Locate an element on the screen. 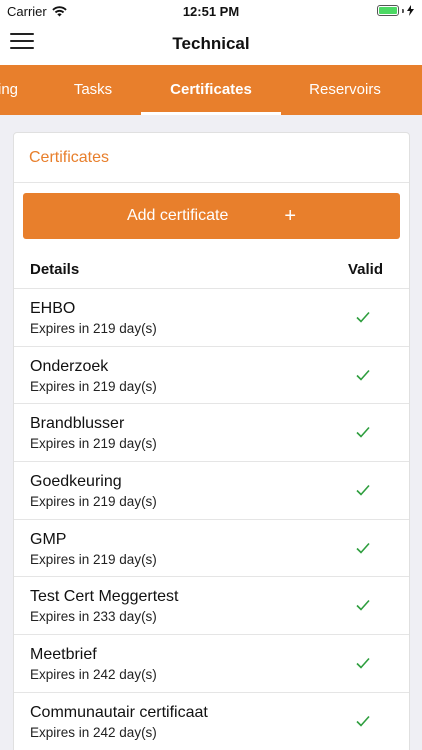 The image size is (422, 750). column-header-valid: Valid is located at coordinates (365, 269).